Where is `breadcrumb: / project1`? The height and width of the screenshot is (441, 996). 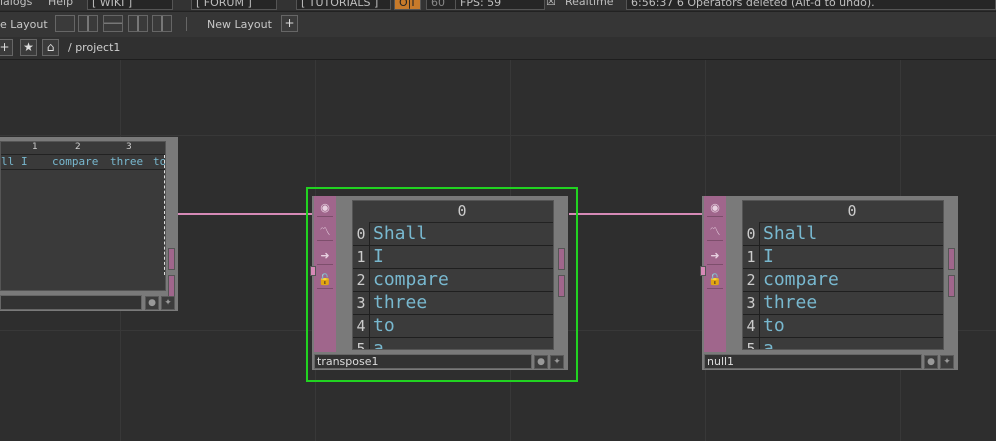 breadcrumb: / project1 is located at coordinates (94, 47).